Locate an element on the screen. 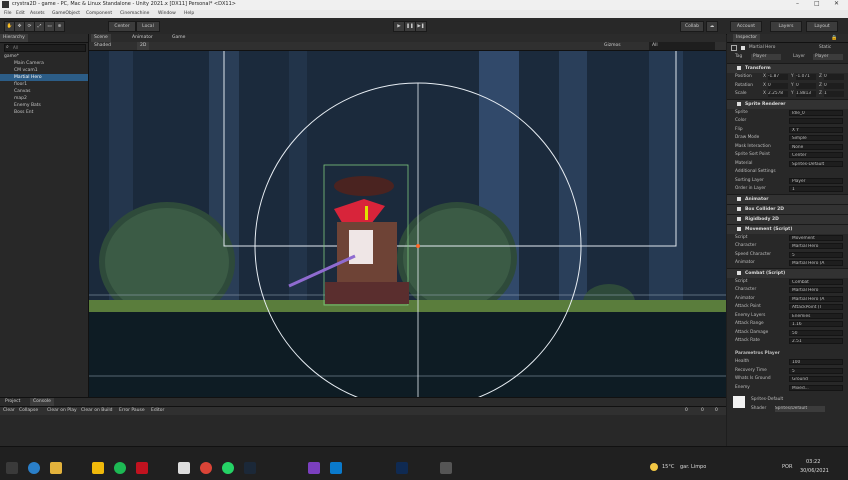  account-dropdown: Account is located at coordinates (746, 26).